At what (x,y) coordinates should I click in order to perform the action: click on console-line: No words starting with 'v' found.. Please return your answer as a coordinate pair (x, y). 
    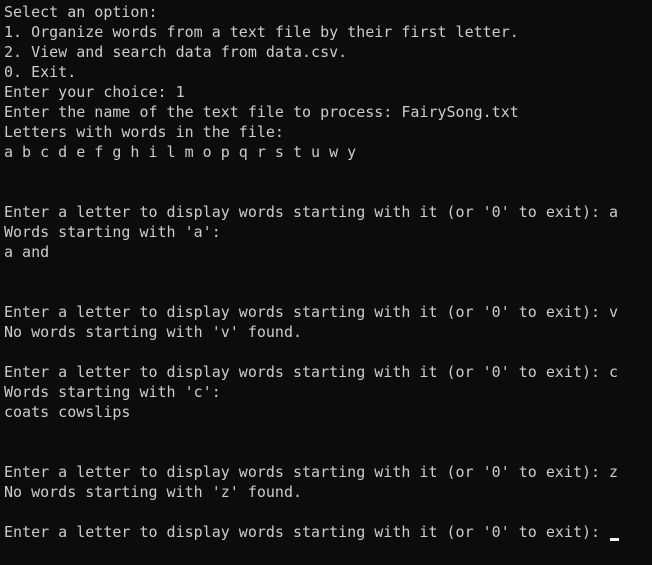
    Looking at the image, I should click on (153, 332).